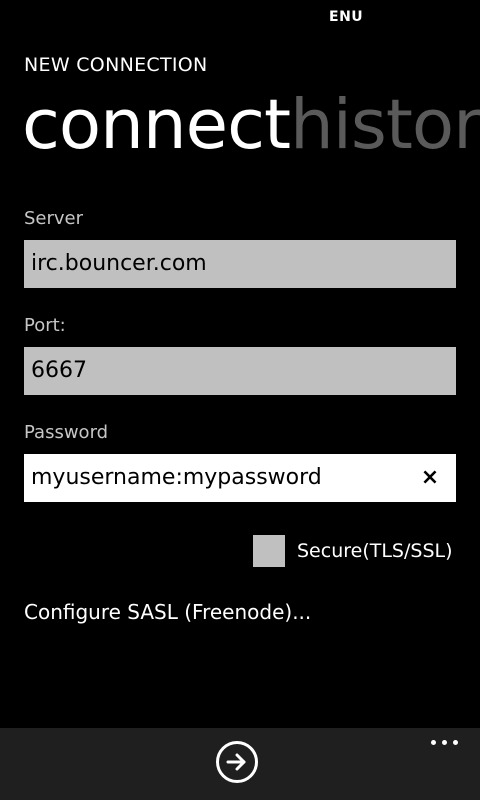 Image resolution: width=480 pixels, height=800 pixels. I want to click on arrow-right-circle-icon, so click(236, 762).